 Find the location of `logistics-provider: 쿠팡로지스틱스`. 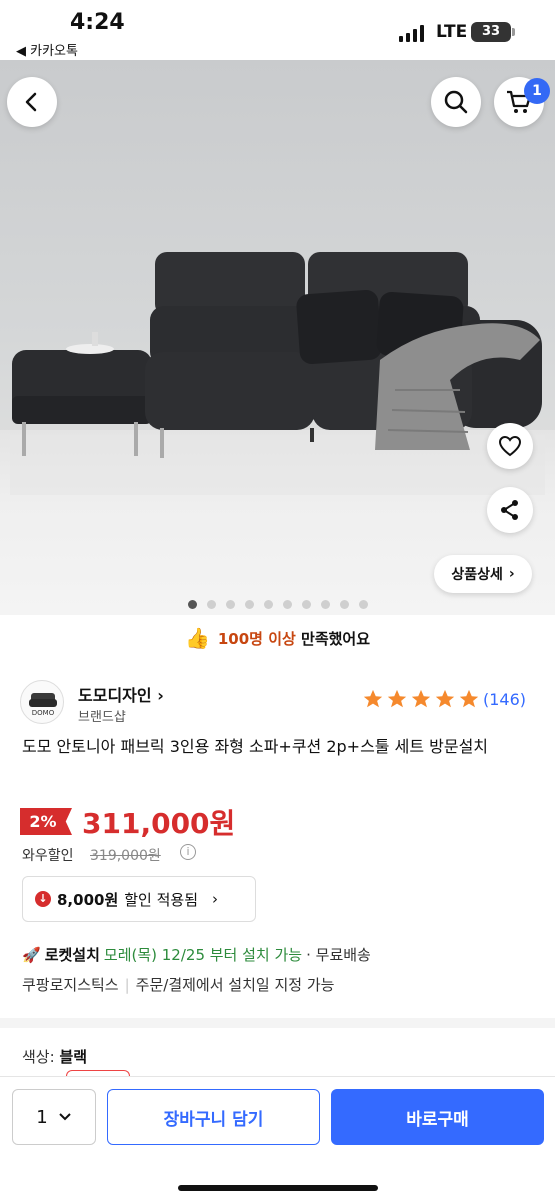

logistics-provider: 쿠팡로지스틱스 is located at coordinates (70, 985).